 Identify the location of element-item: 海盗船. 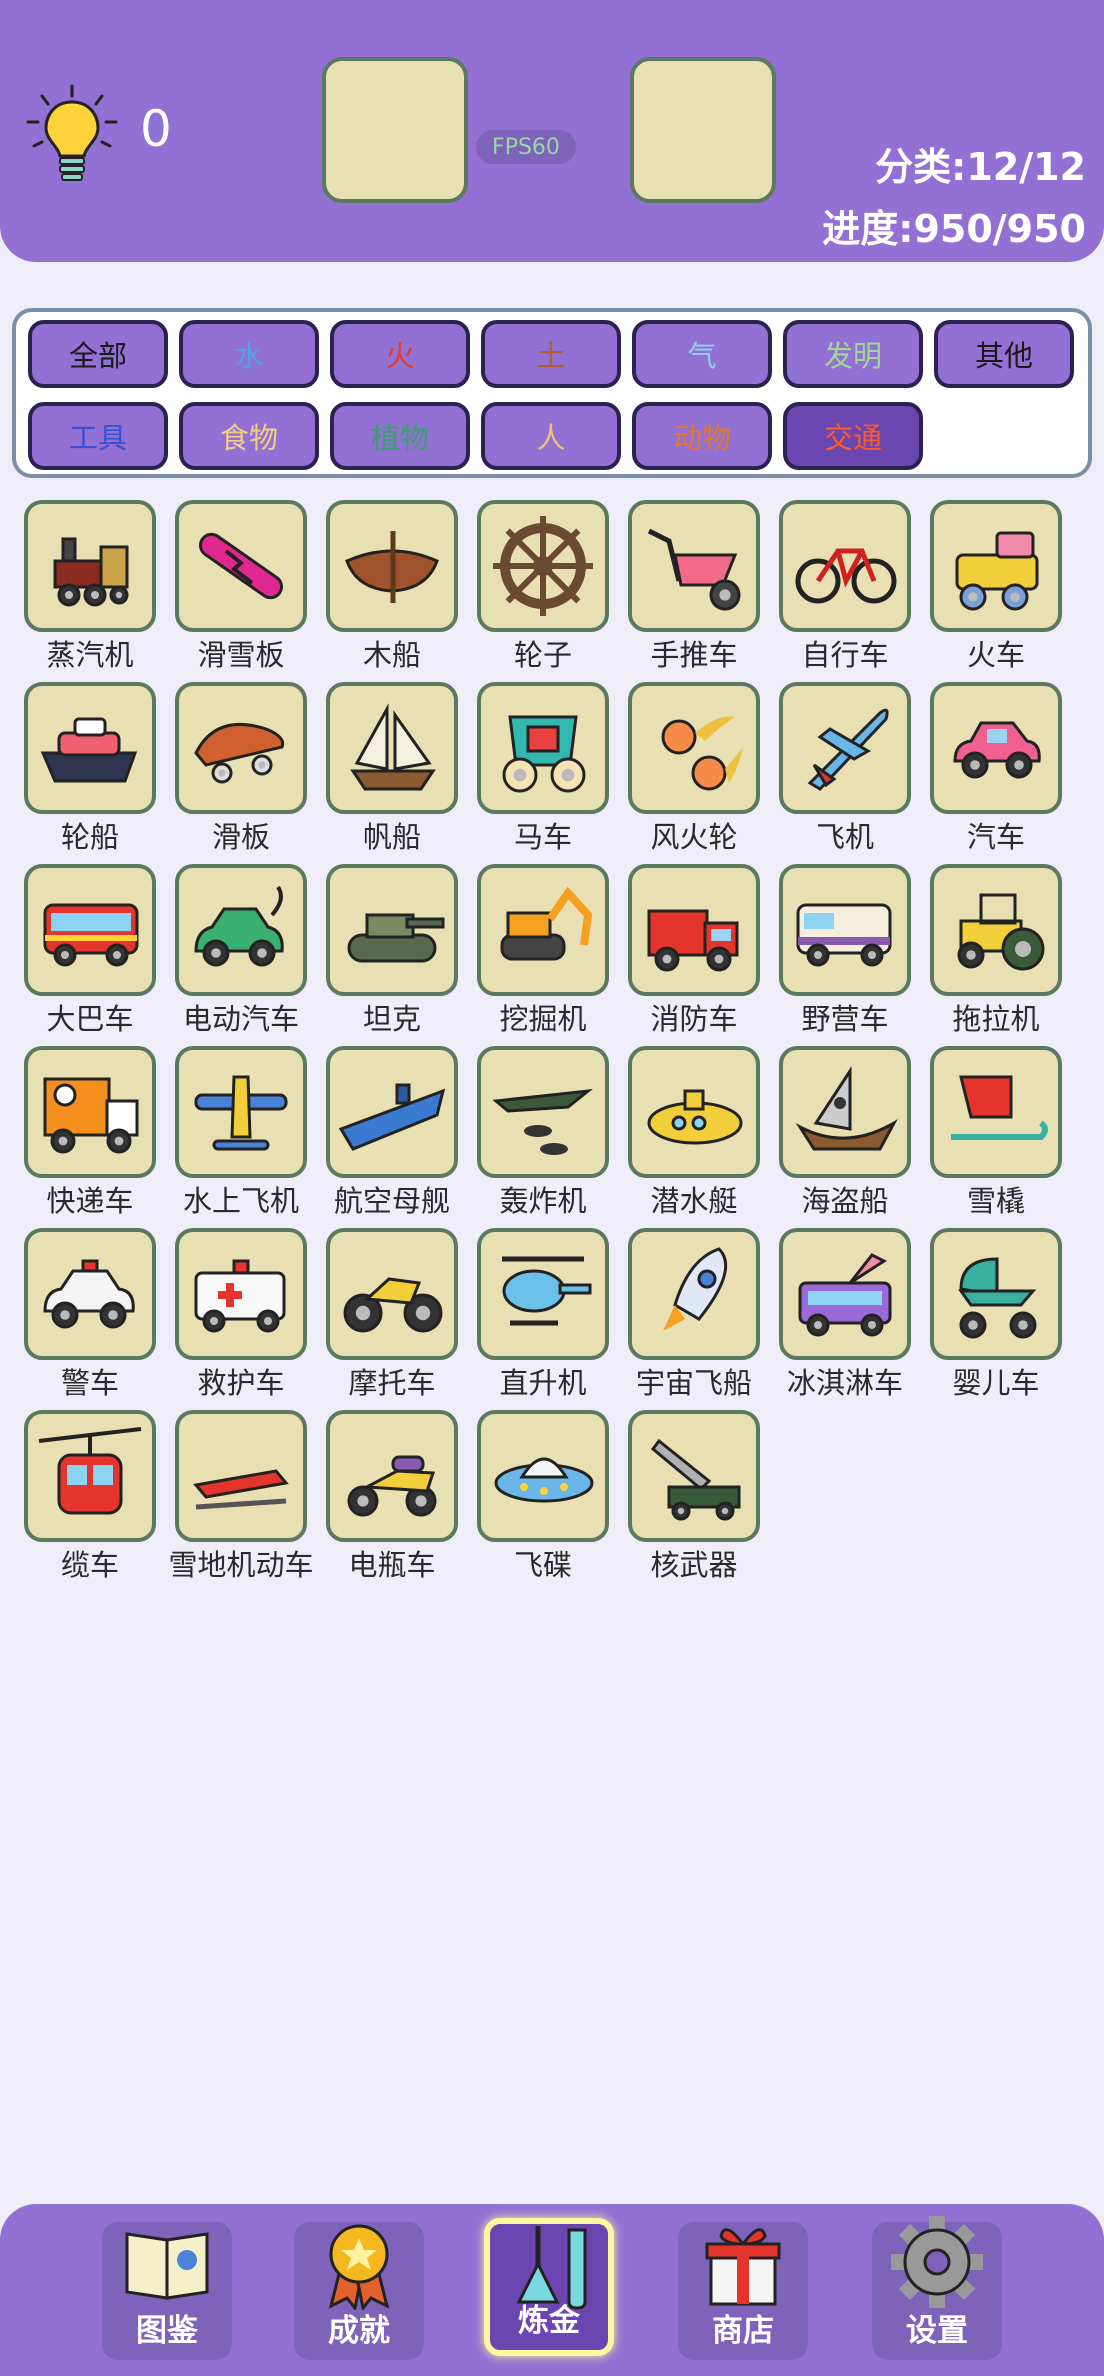
(845, 1132).